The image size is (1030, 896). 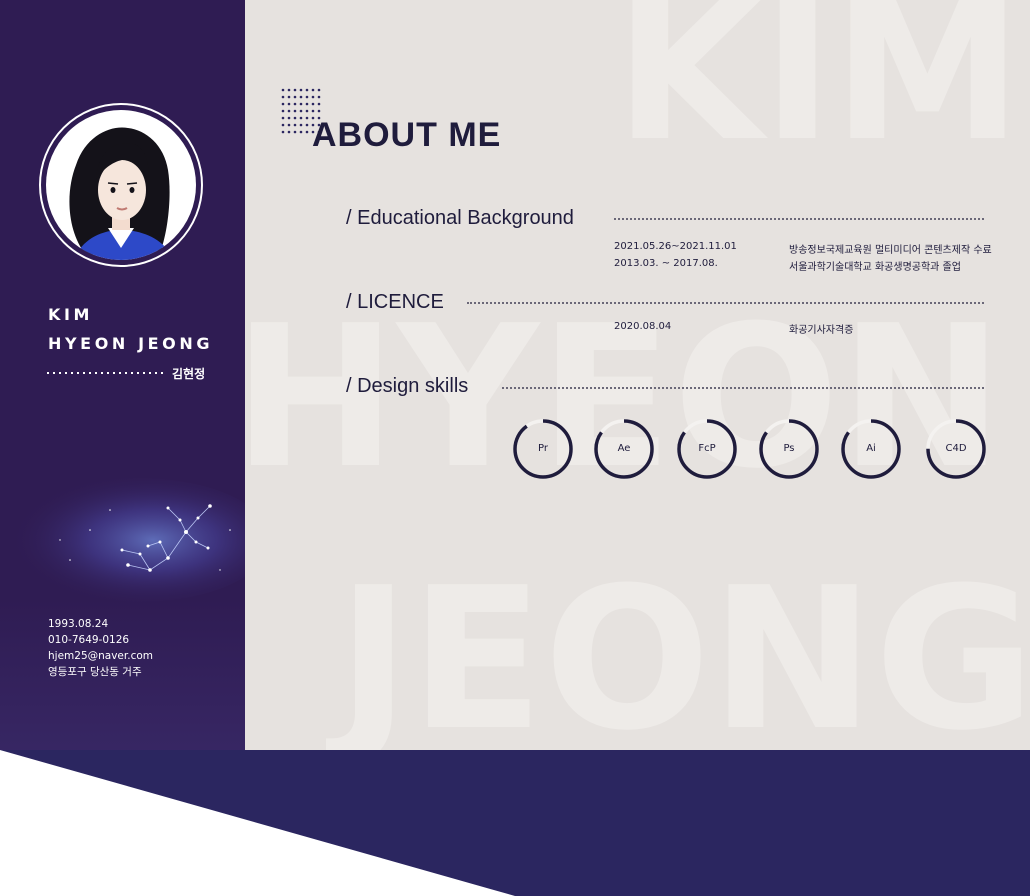 I want to click on education-desc-2: 서울과학기술대학교 화공생명공학과 졸업, so click(x=875, y=267).